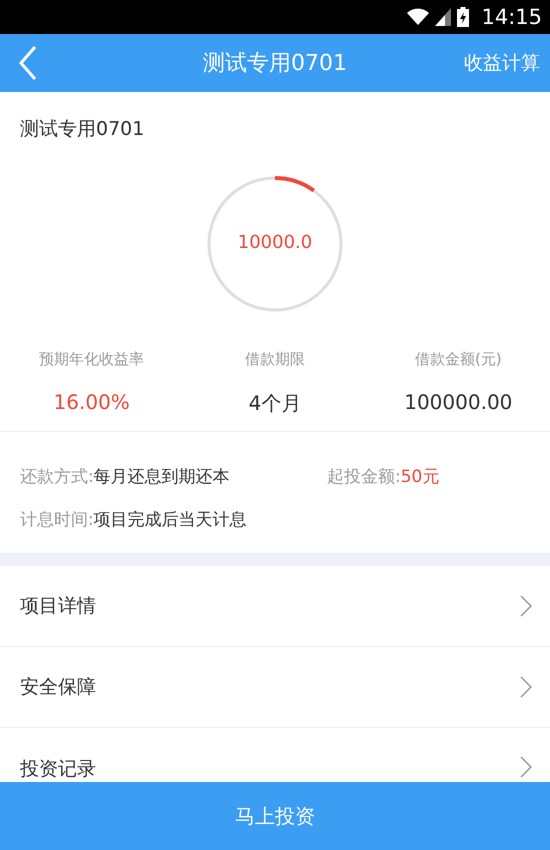 The width and height of the screenshot is (550, 850). Describe the element at coordinates (275, 403) in the screenshot. I see `stat-value: 4个月` at that location.